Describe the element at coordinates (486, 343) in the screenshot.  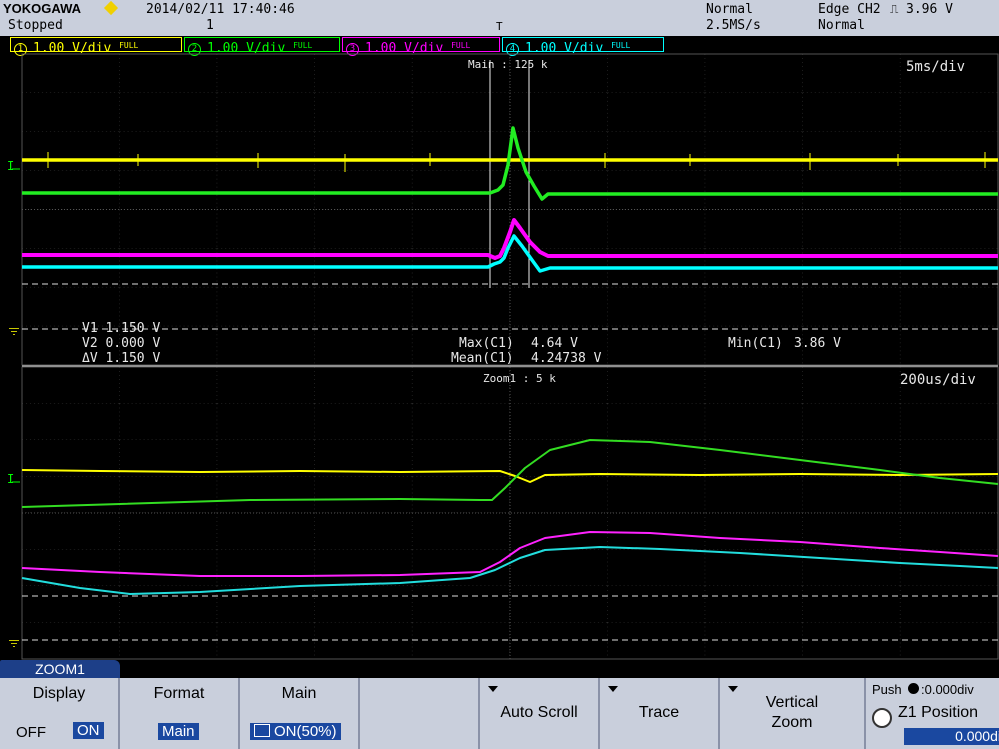
I see `max-label: Max(C1)` at that location.